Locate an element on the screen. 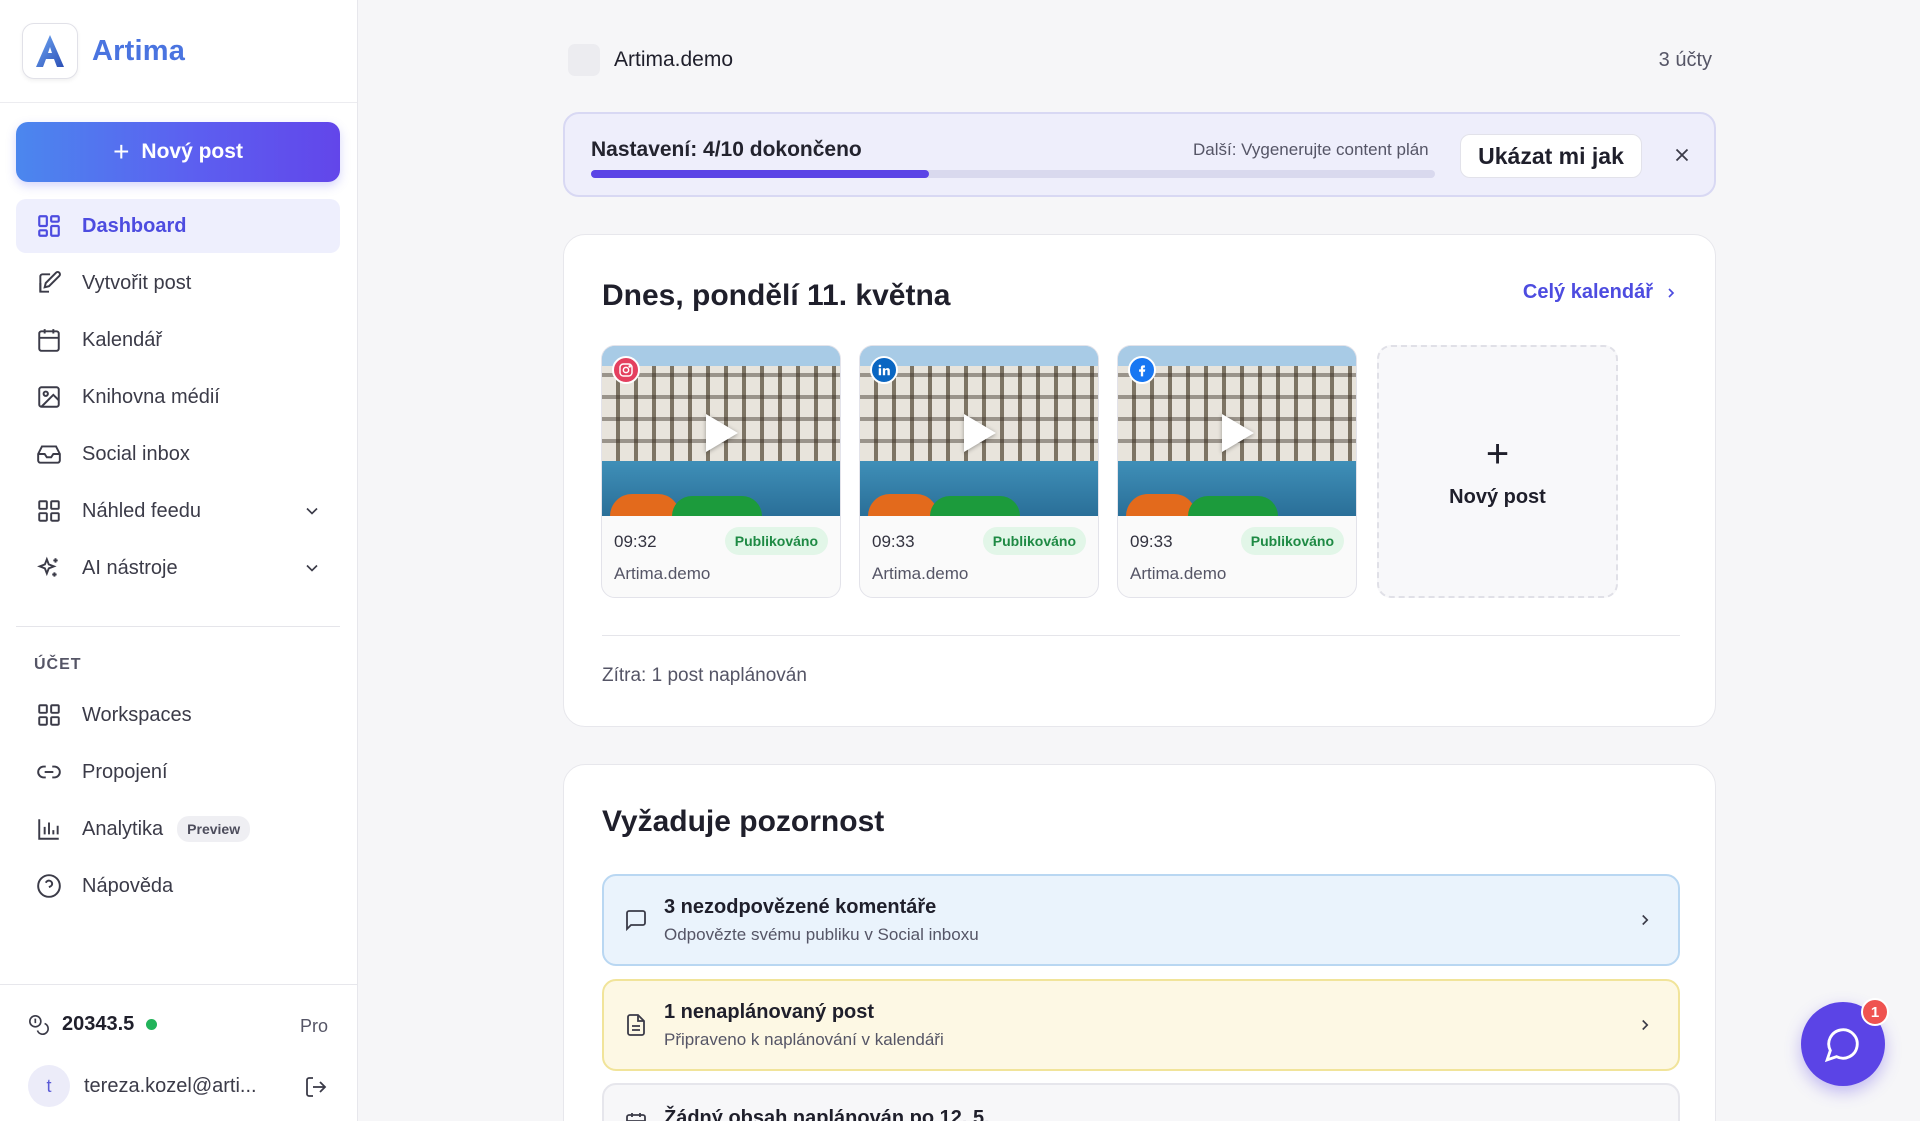  sidebar-item-social-inbox: Social inbox is located at coordinates (178, 454).